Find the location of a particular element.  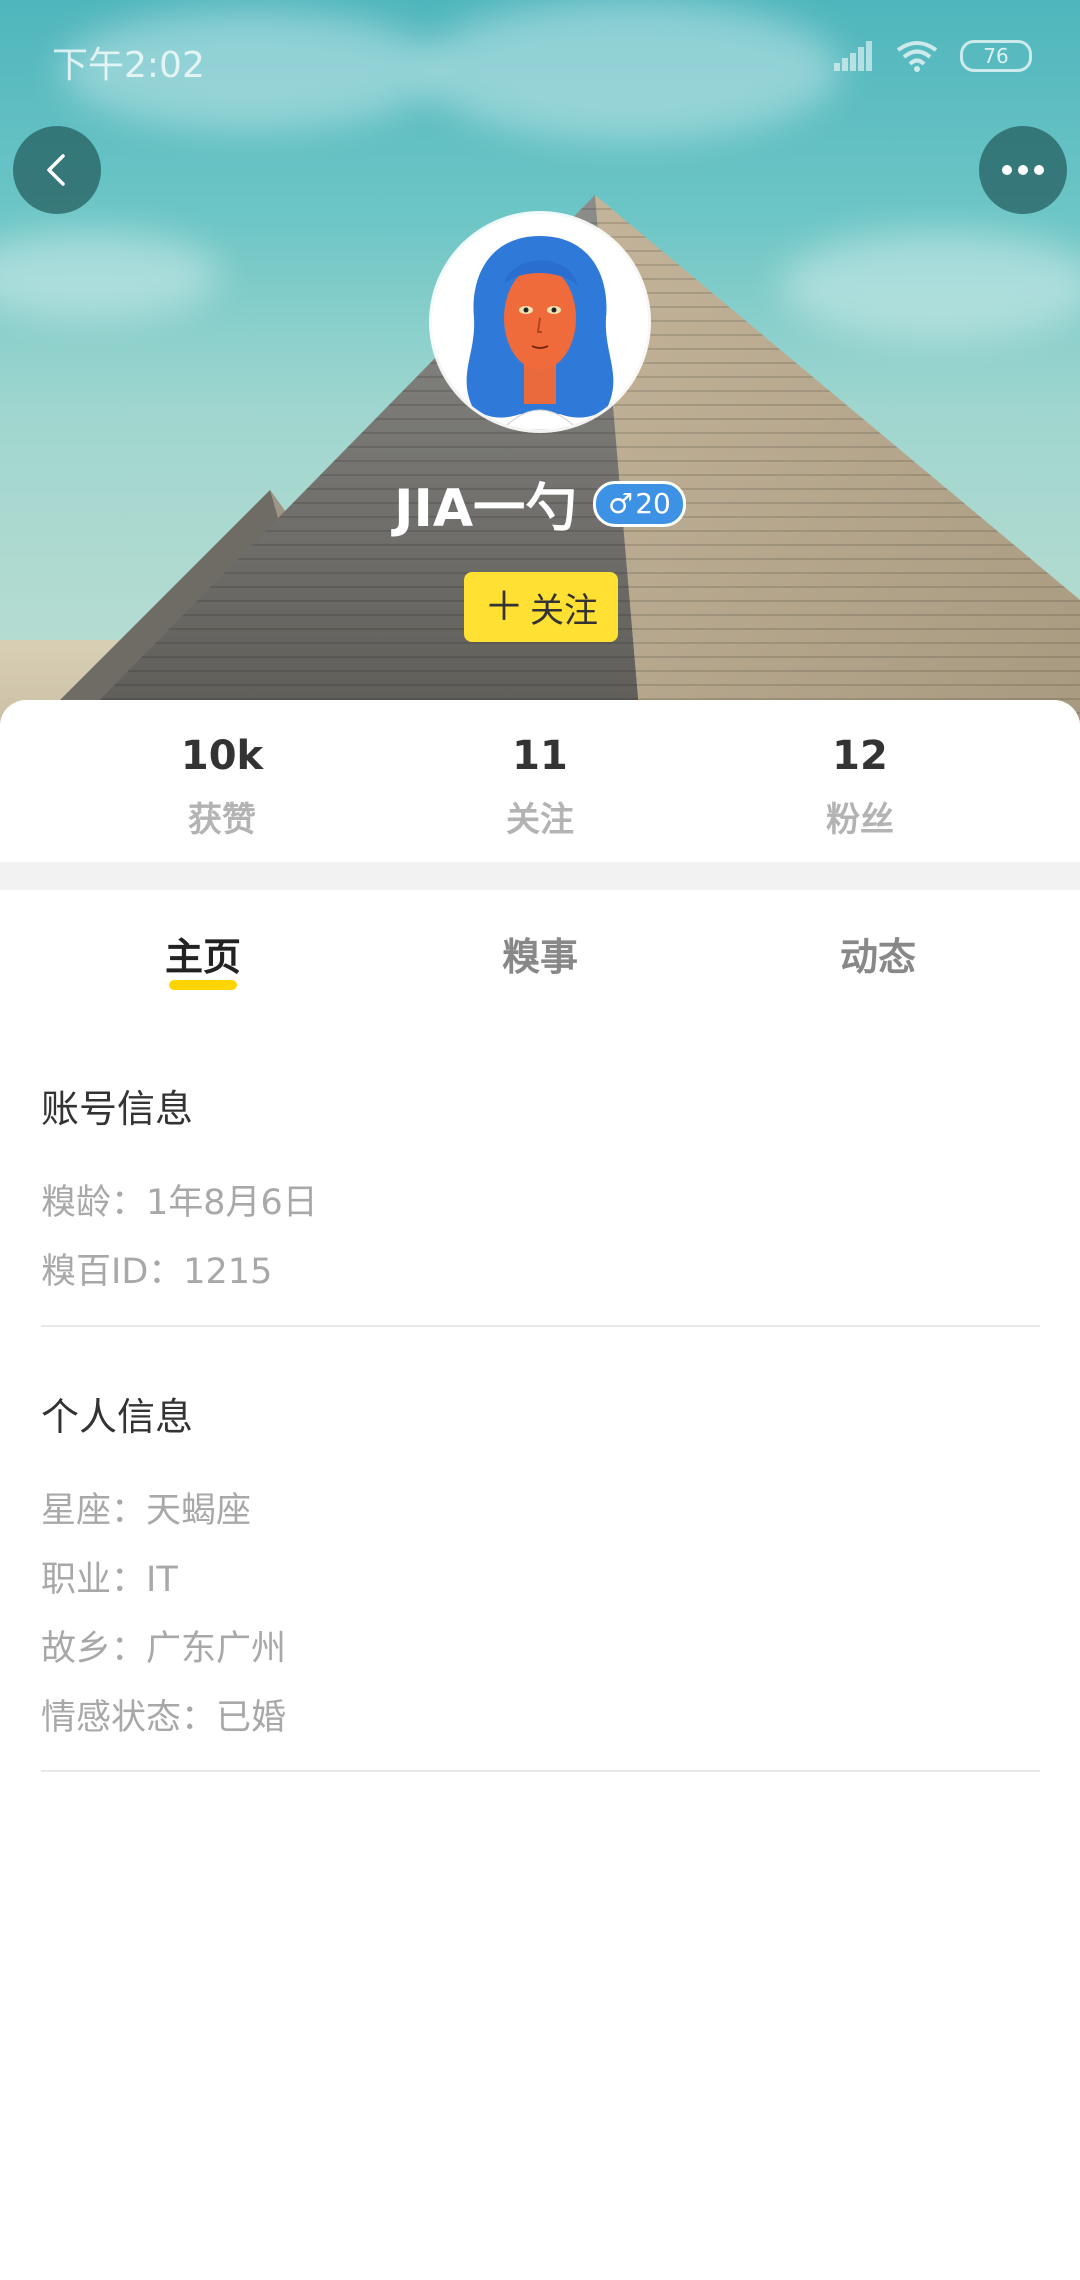

stat-fans-value: 12 is located at coordinates (860, 756).